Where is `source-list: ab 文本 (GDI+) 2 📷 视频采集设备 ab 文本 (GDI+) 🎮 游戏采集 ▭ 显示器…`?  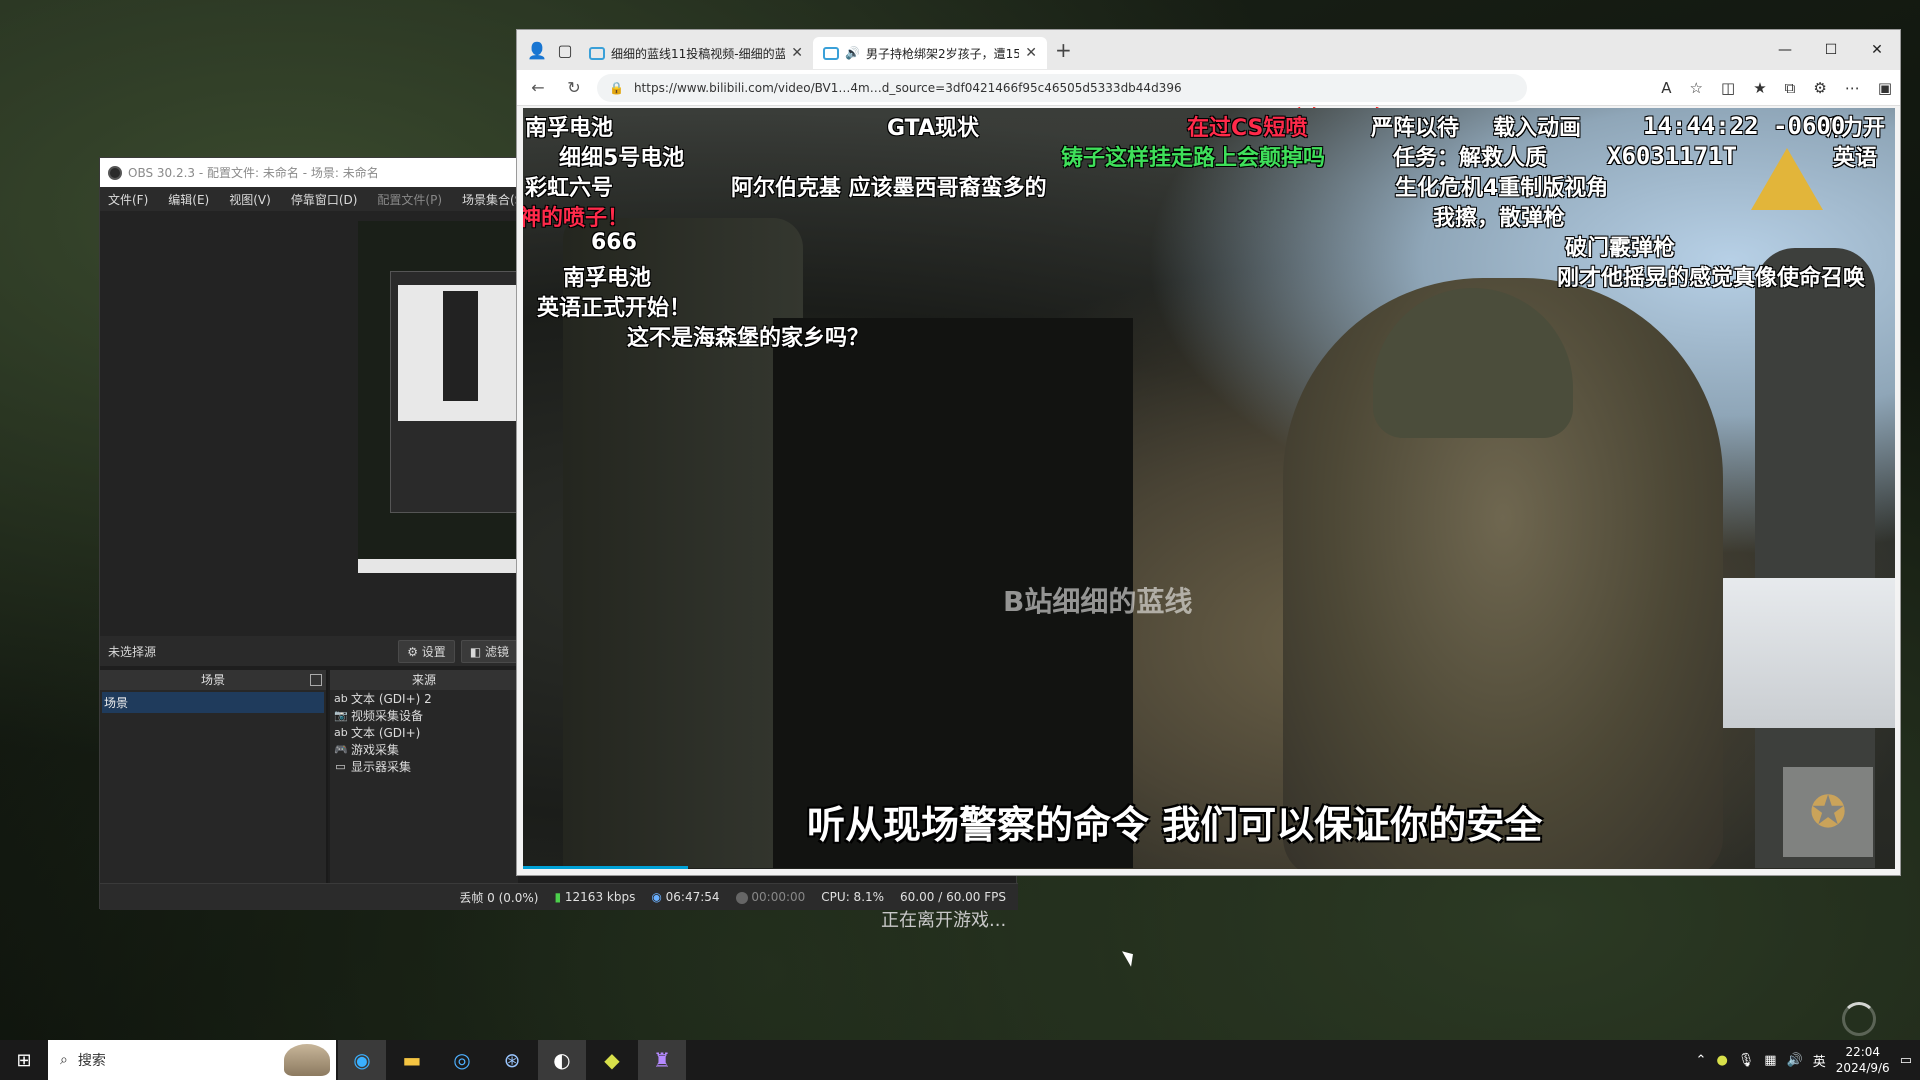
source-list: ab 文本 (GDI+) 2 📷 视频采集设备 ab 文本 (GDI+) 🎮 游戏采集 ▭ 显示器… is located at coordinates (424, 732).